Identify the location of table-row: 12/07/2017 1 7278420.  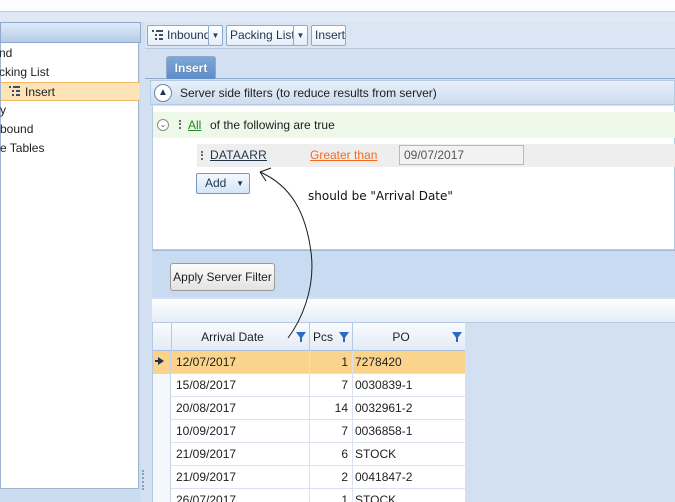
(309, 362).